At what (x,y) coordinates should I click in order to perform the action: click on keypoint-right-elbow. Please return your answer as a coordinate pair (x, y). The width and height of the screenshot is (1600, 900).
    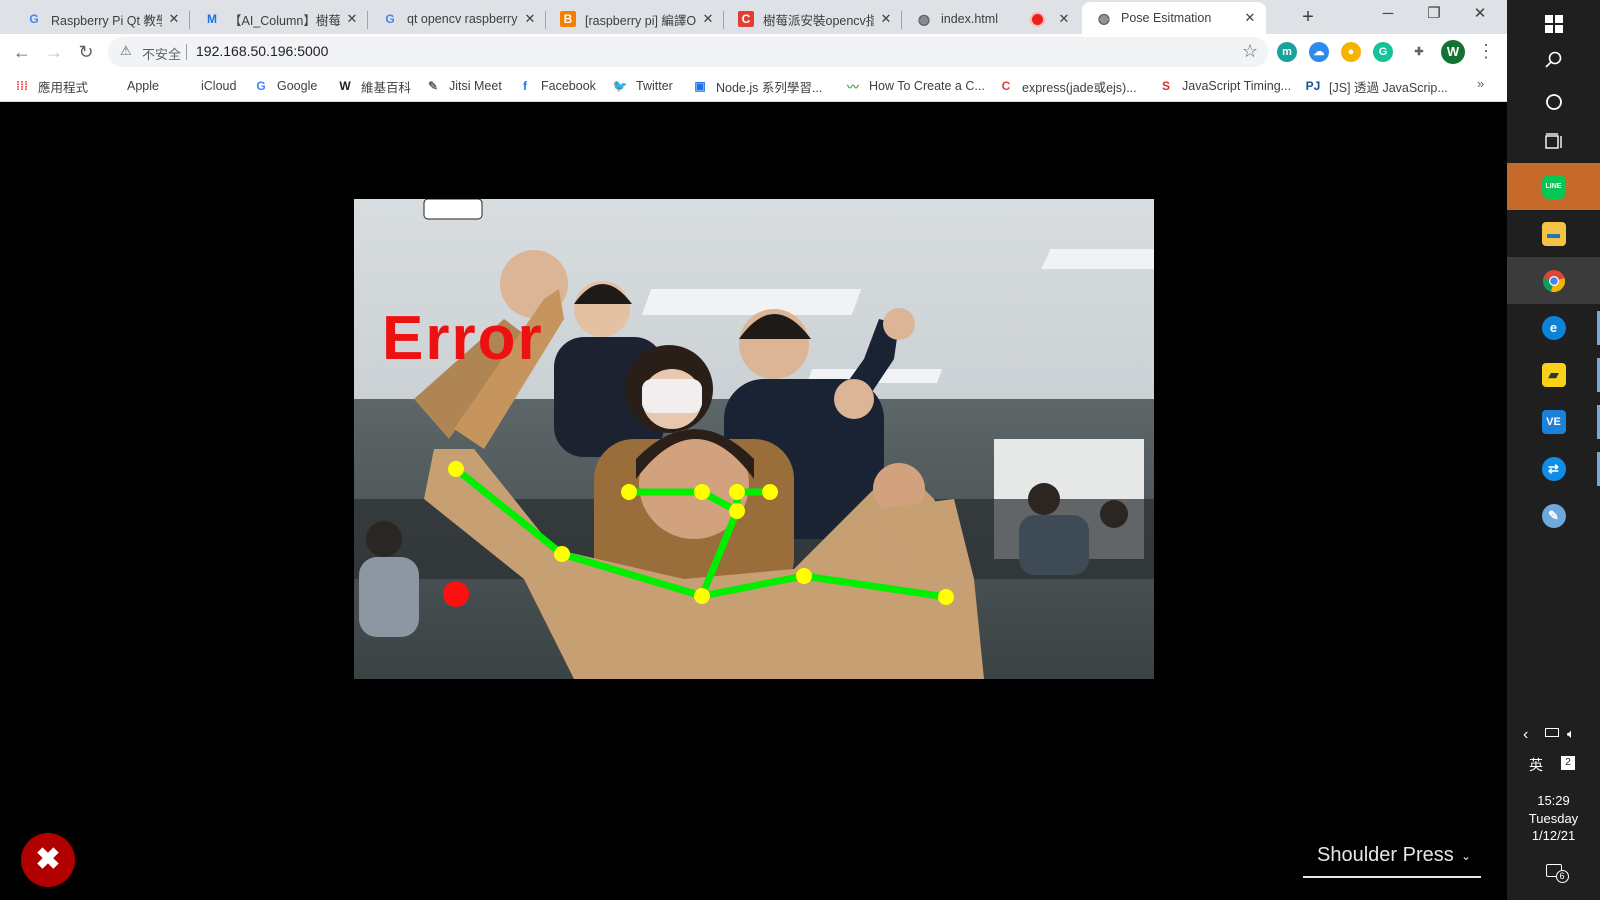
    Looking at the image, I should click on (946, 597).